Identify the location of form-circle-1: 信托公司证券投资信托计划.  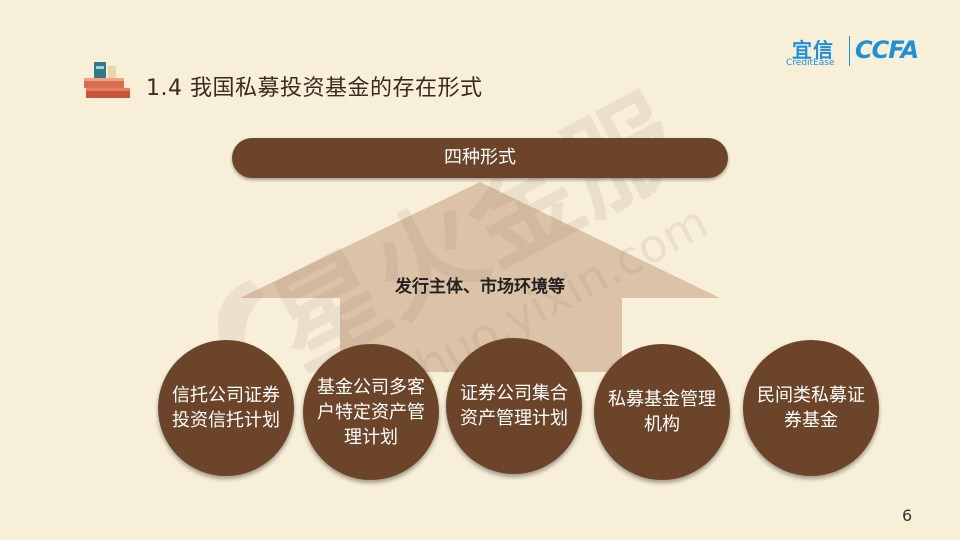
(226, 408).